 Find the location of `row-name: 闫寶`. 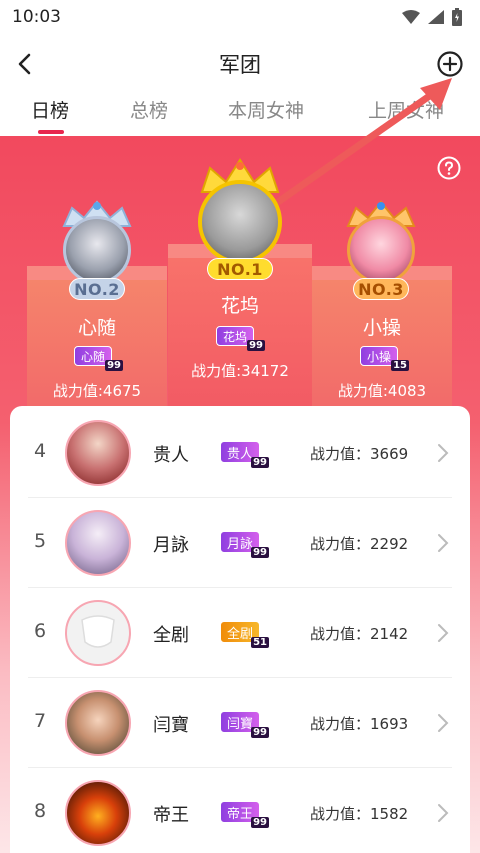

row-name: 闫寶 is located at coordinates (171, 725).